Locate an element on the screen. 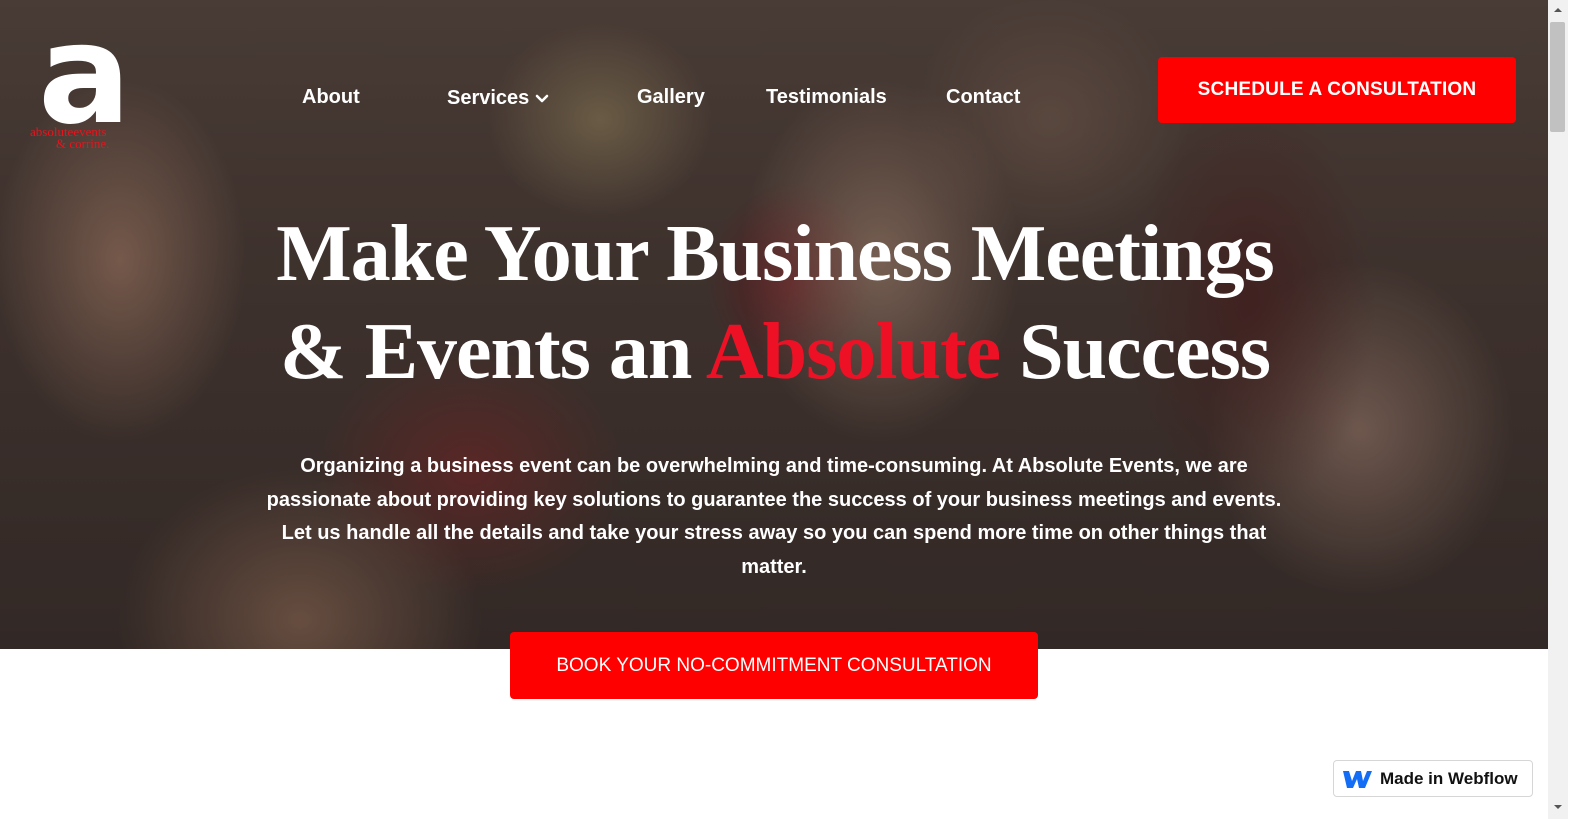 This screenshot has height=819, width=1584. nav-item-services-label: Services is located at coordinates (488, 98).